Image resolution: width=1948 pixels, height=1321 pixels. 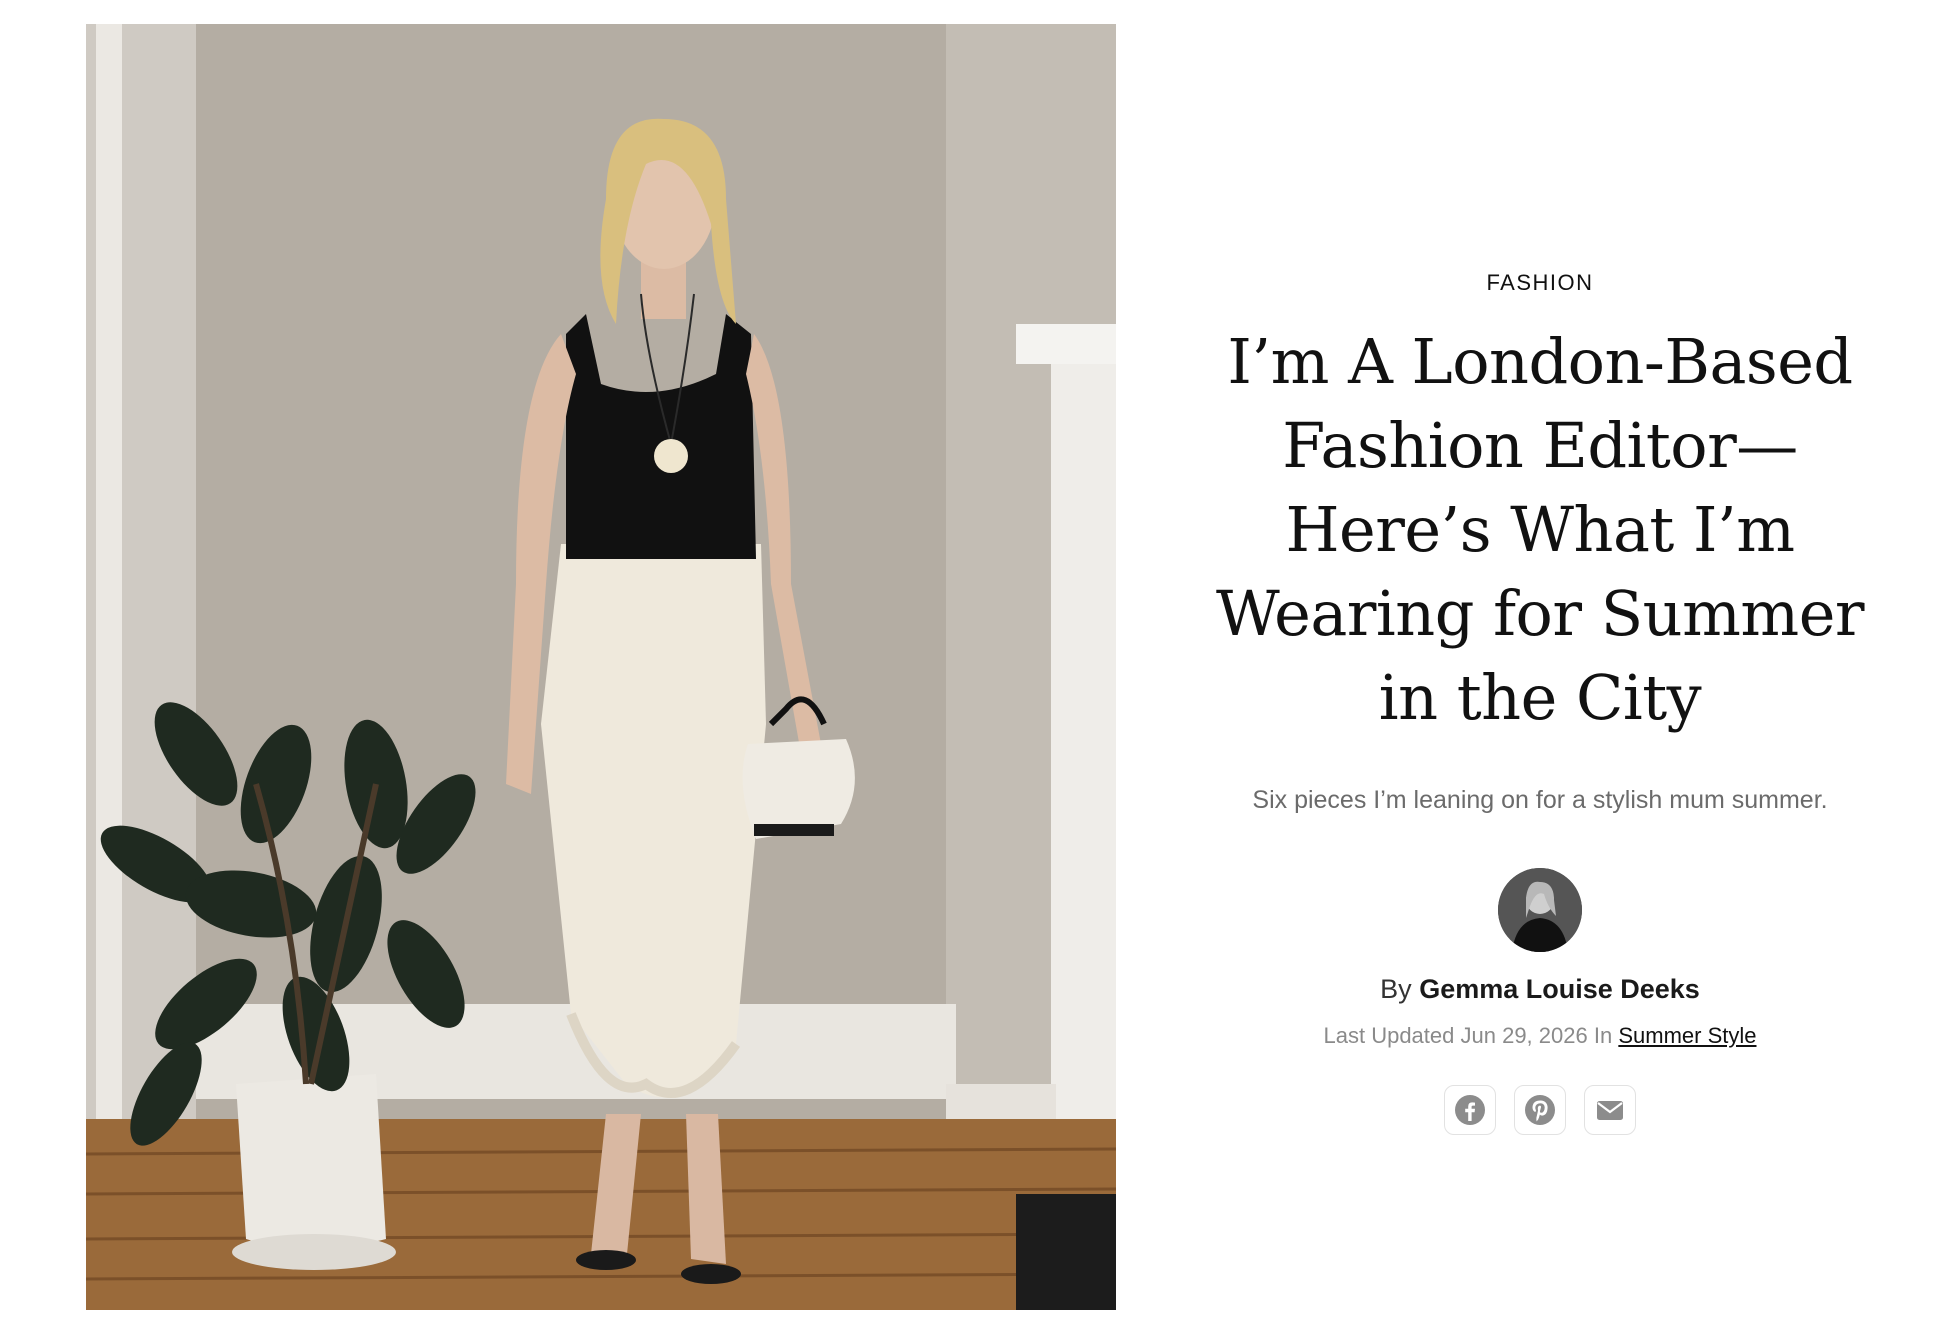 I want to click on share-facebook-button, so click(x=1470, y=1110).